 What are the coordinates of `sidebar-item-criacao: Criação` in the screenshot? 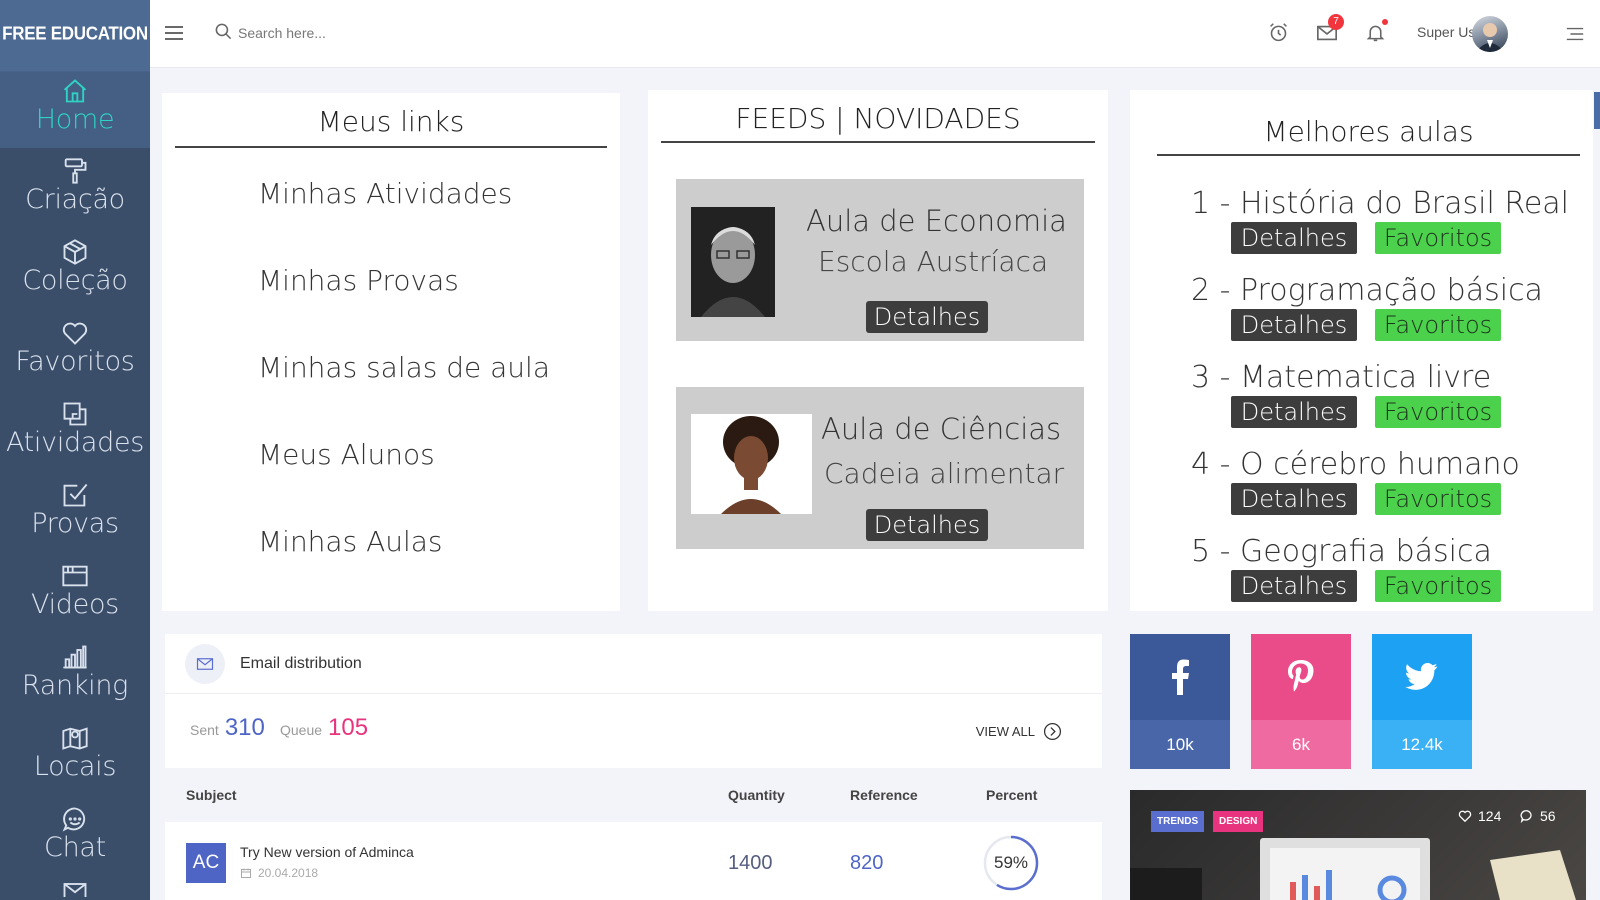 It's located at (75, 188).